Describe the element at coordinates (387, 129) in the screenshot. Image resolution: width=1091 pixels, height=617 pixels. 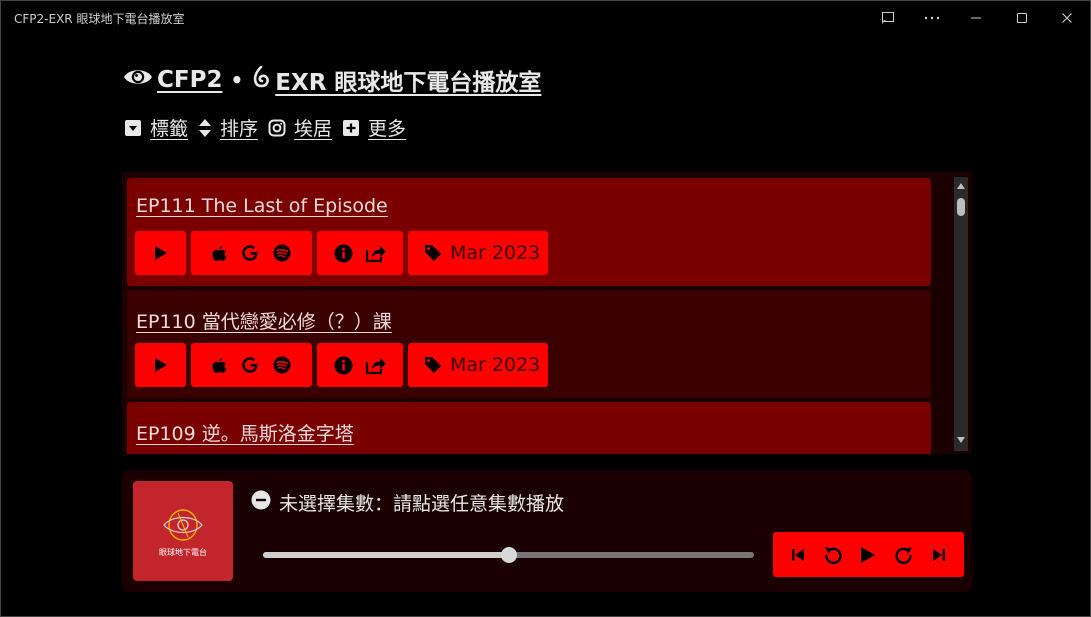
I see `nav-item-label: 更多` at that location.